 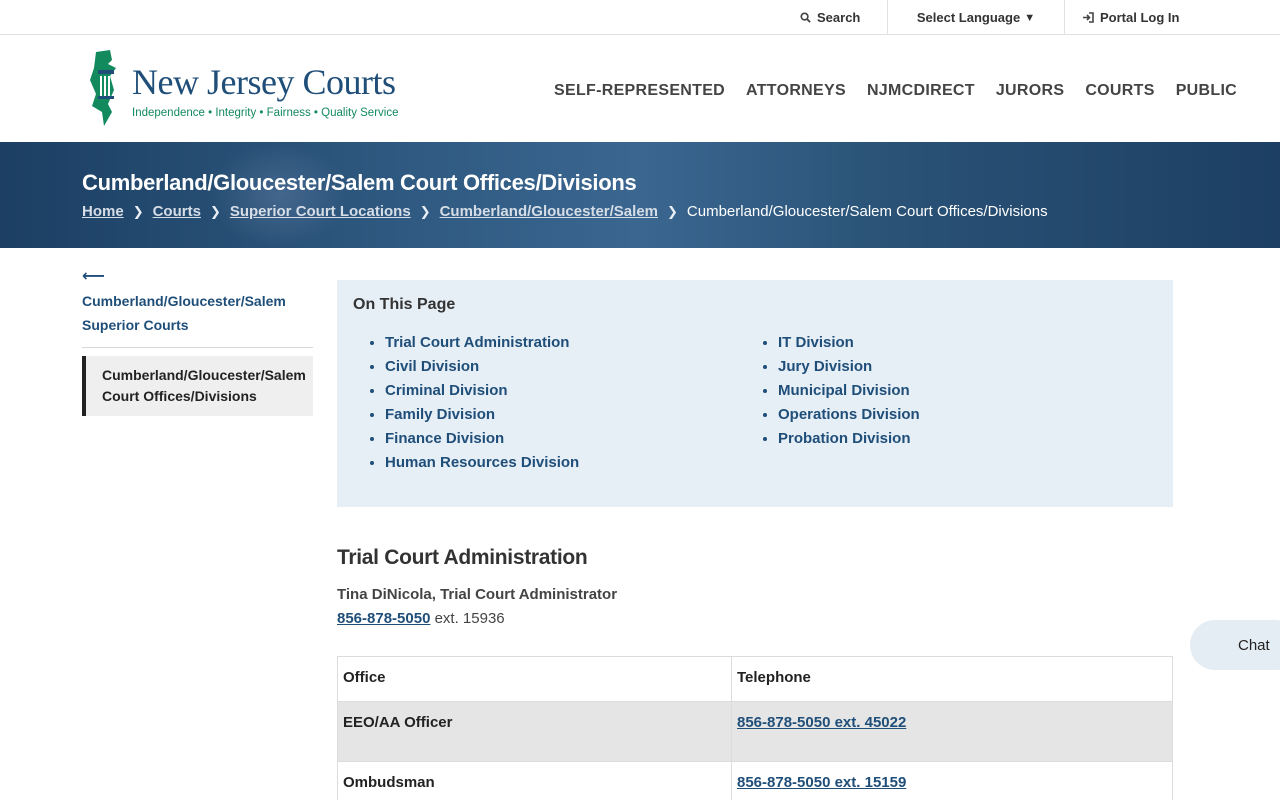 I want to click on sign-in-icon, so click(x=1088, y=17).